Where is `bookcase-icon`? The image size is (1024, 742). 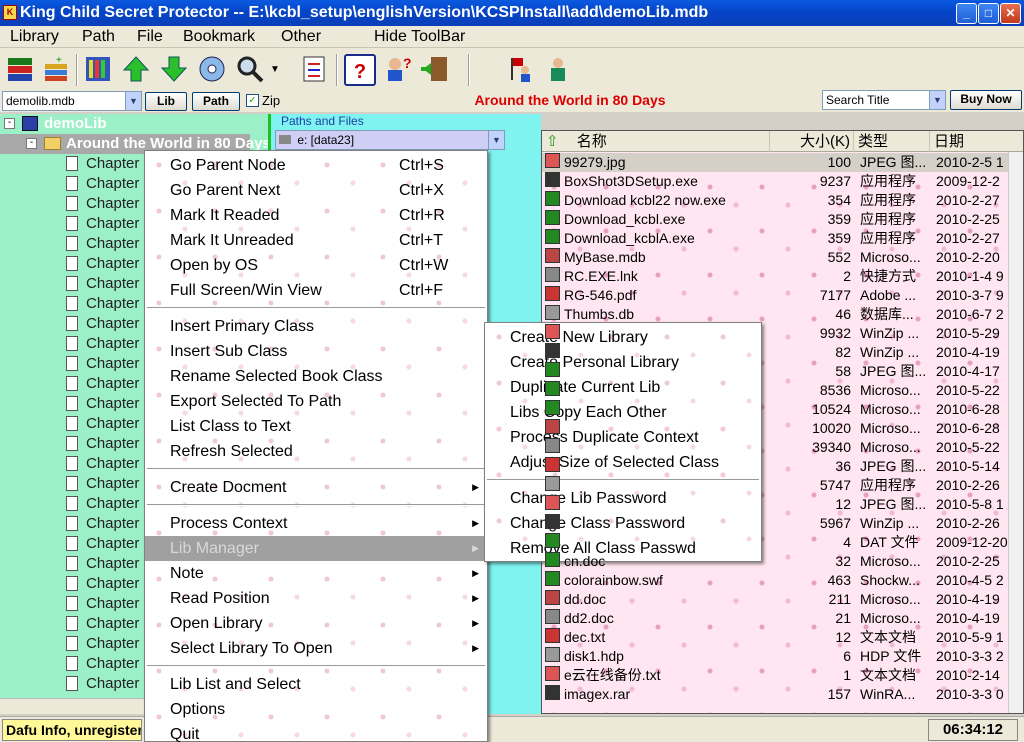 bookcase-icon is located at coordinates (98, 70).